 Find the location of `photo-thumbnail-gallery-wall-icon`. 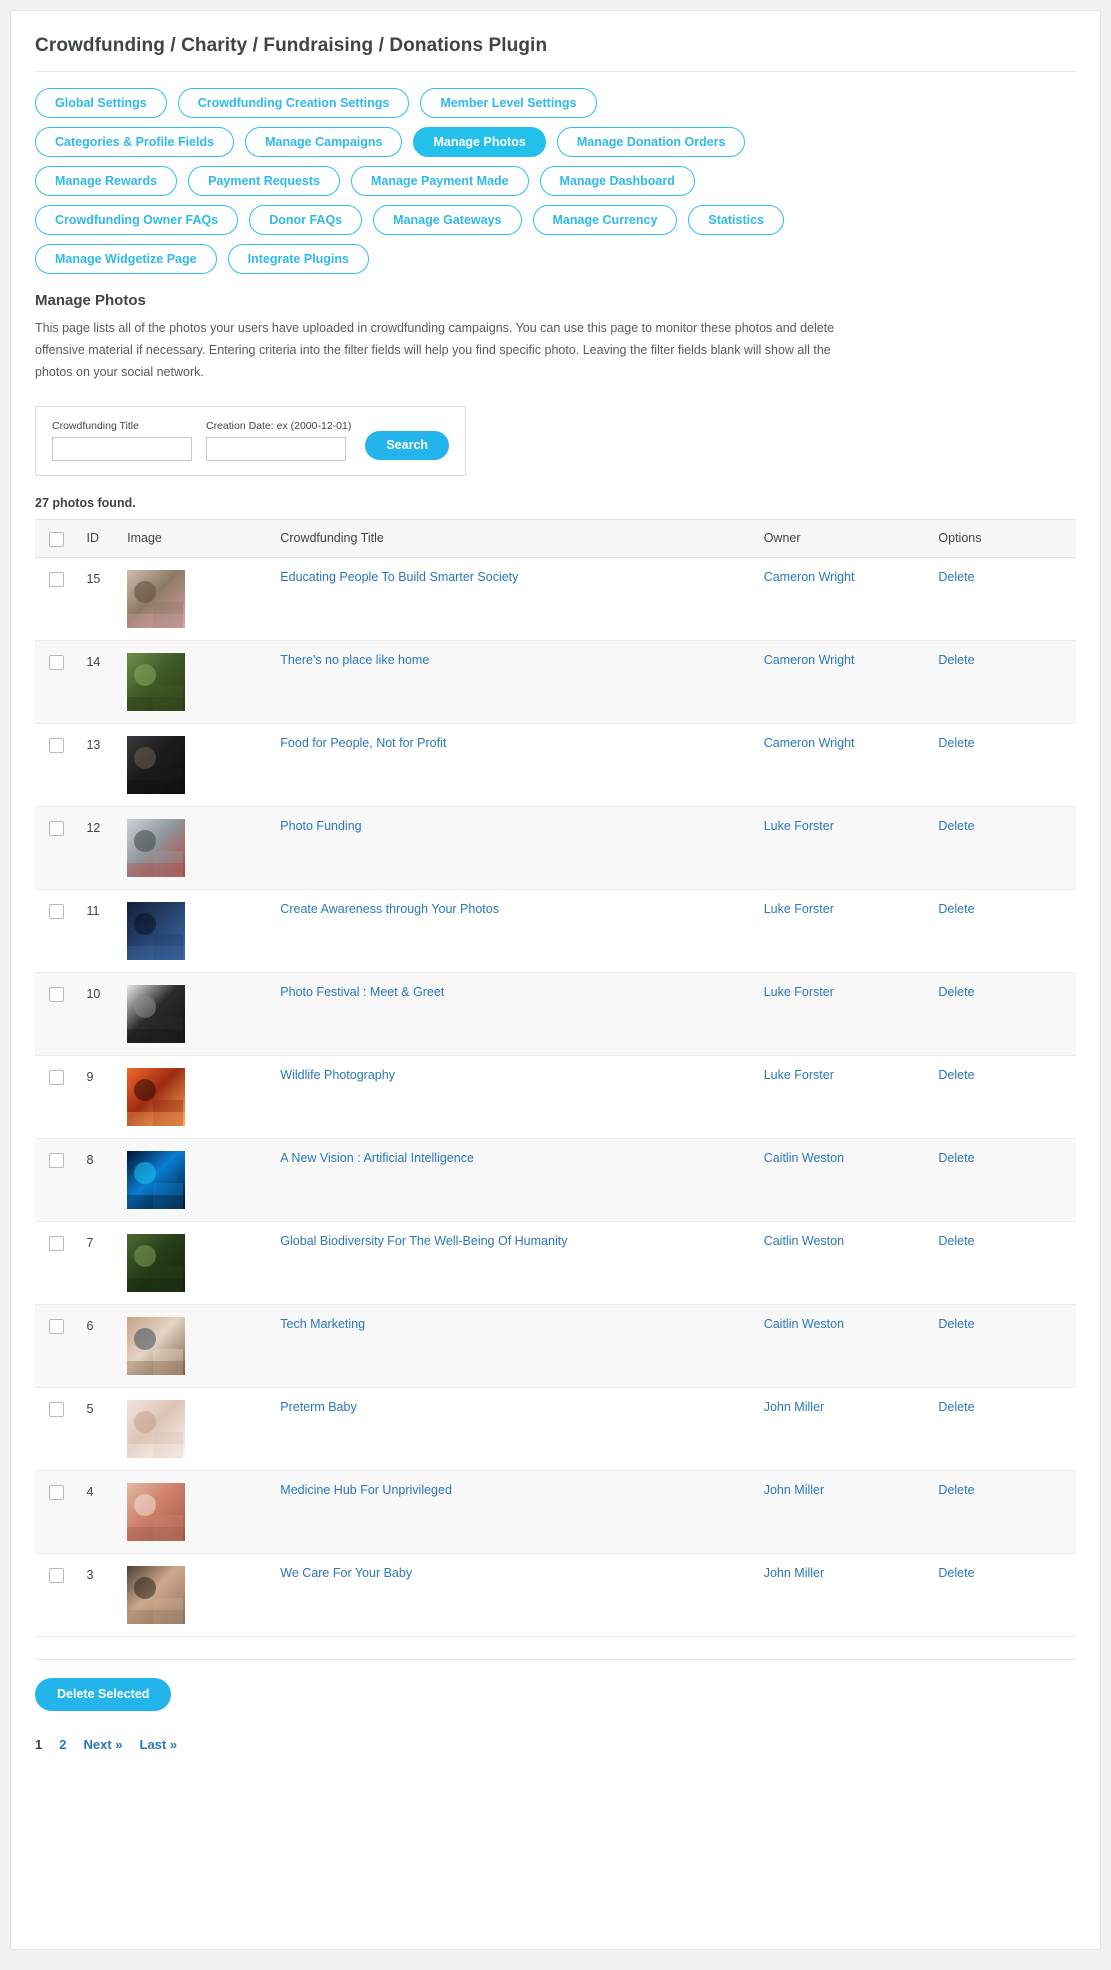

photo-thumbnail-gallery-wall-icon is located at coordinates (156, 847).